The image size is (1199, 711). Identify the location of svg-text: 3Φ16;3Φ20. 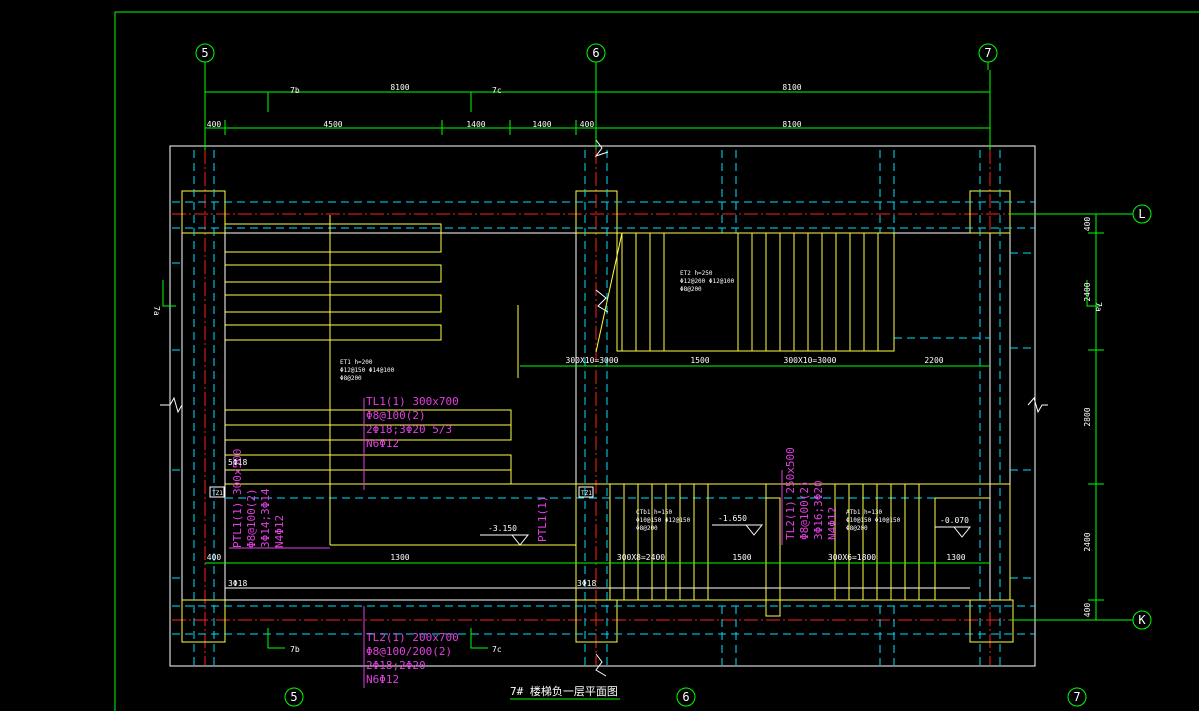
(818, 510).